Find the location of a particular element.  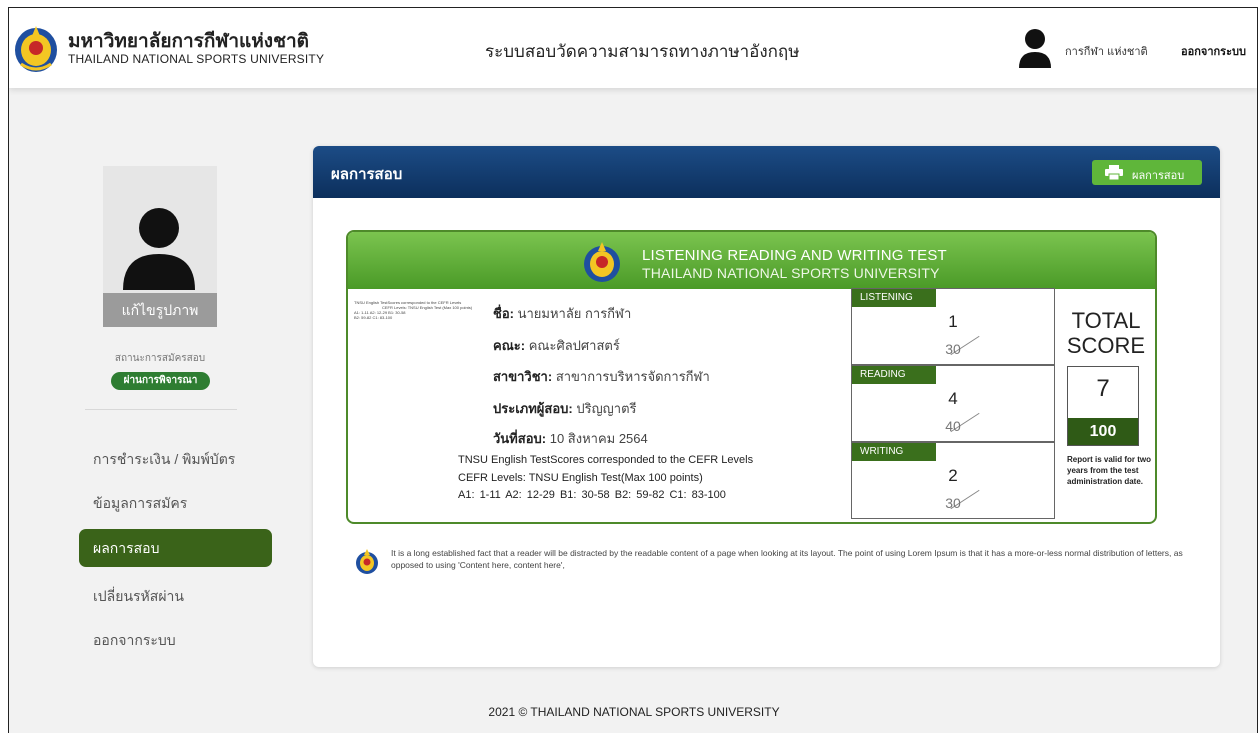

print-results-button: ผลการสอบ is located at coordinates (1147, 172).